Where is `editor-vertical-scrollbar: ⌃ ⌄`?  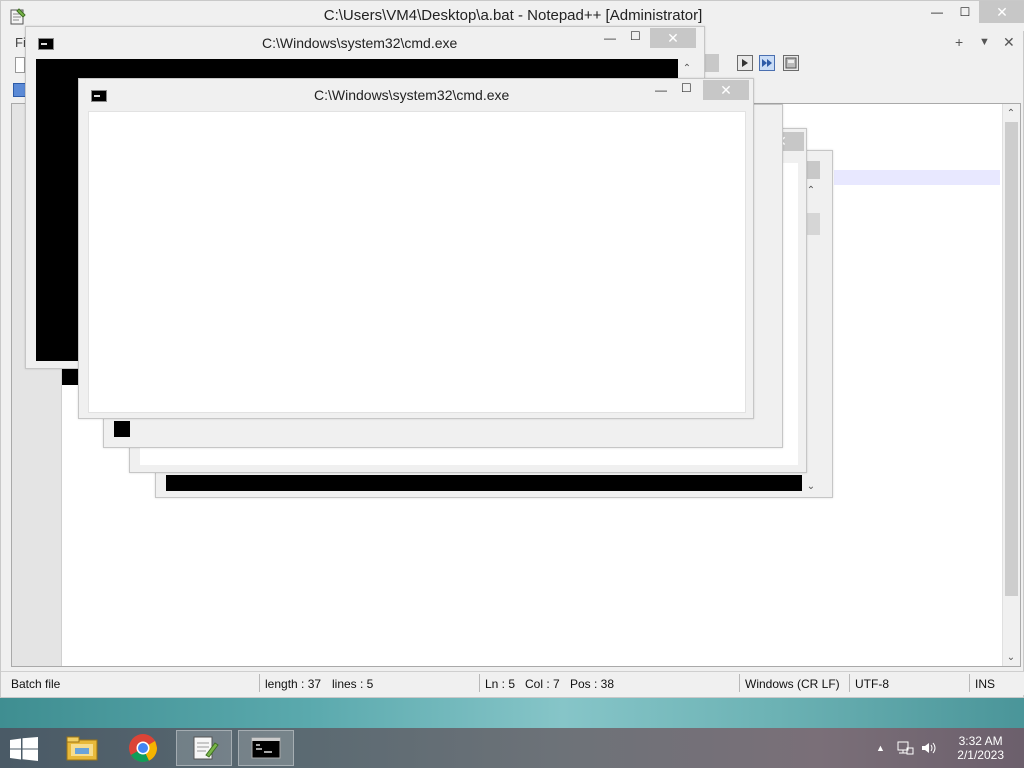 editor-vertical-scrollbar: ⌃ ⌄ is located at coordinates (1011, 385).